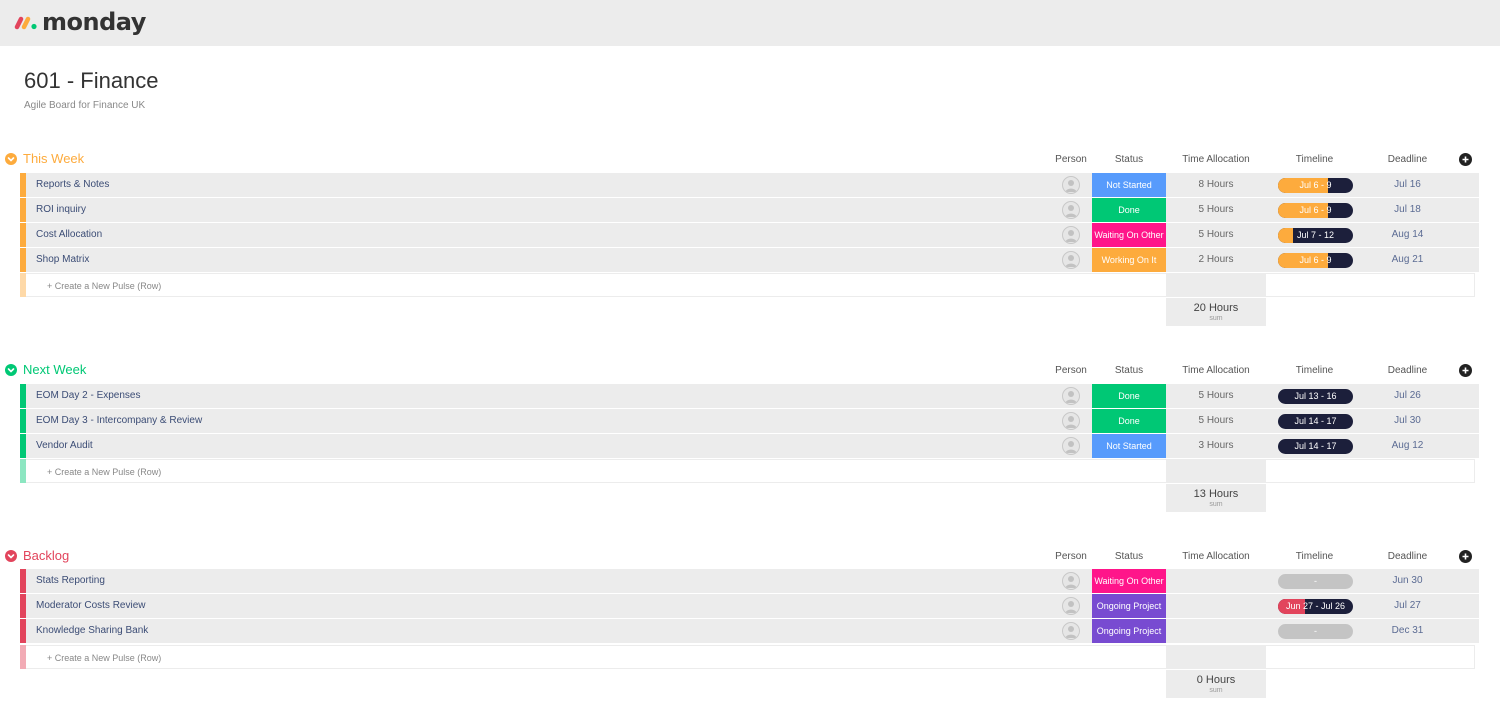 The image size is (1500, 701). Describe the element at coordinates (1407, 260) in the screenshot. I see `deadline-cell: Aug 21` at that location.